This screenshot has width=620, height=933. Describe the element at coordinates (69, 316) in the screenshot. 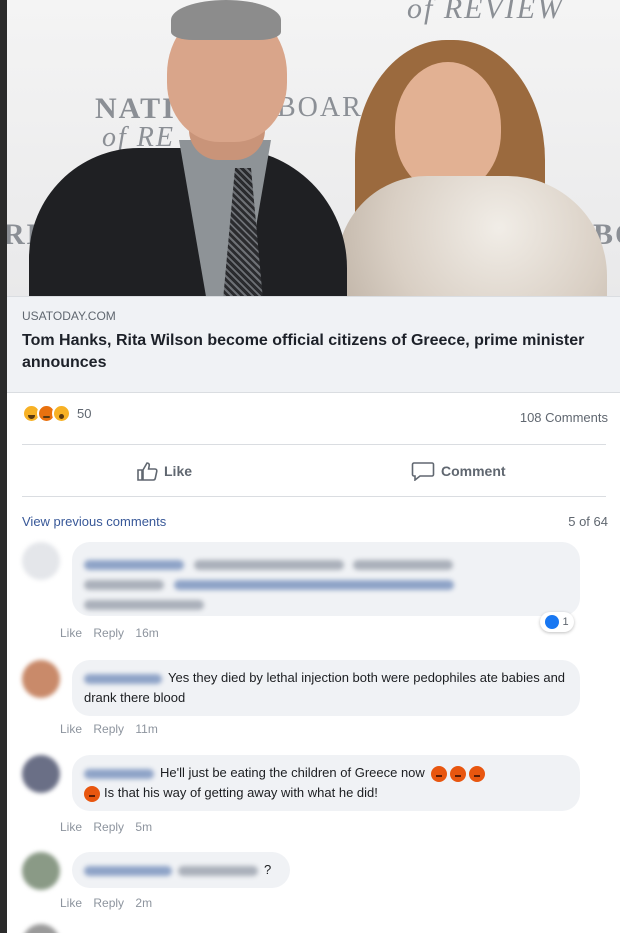

I see `link-domain: USATODAY.COM` at that location.